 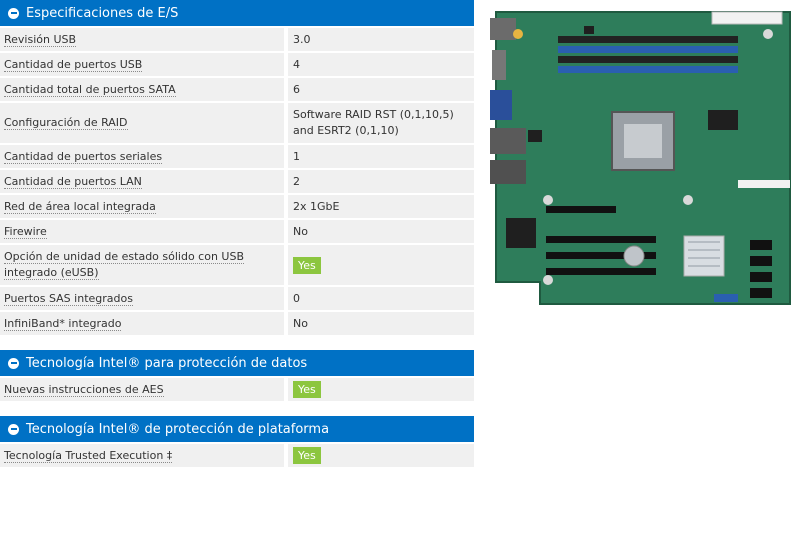 I want to click on table-row: Cantidad total de puertos SATA 6, so click(x=237, y=90).